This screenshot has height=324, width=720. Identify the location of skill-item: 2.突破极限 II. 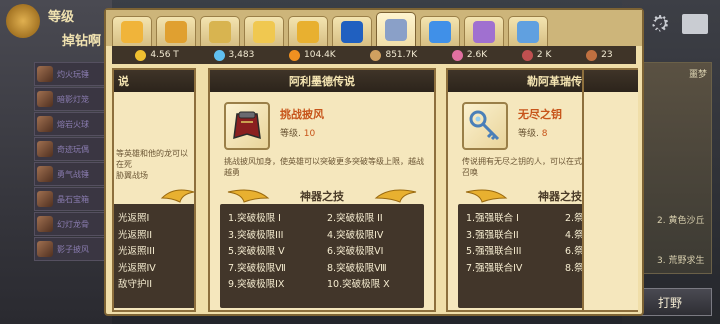
(355, 218).